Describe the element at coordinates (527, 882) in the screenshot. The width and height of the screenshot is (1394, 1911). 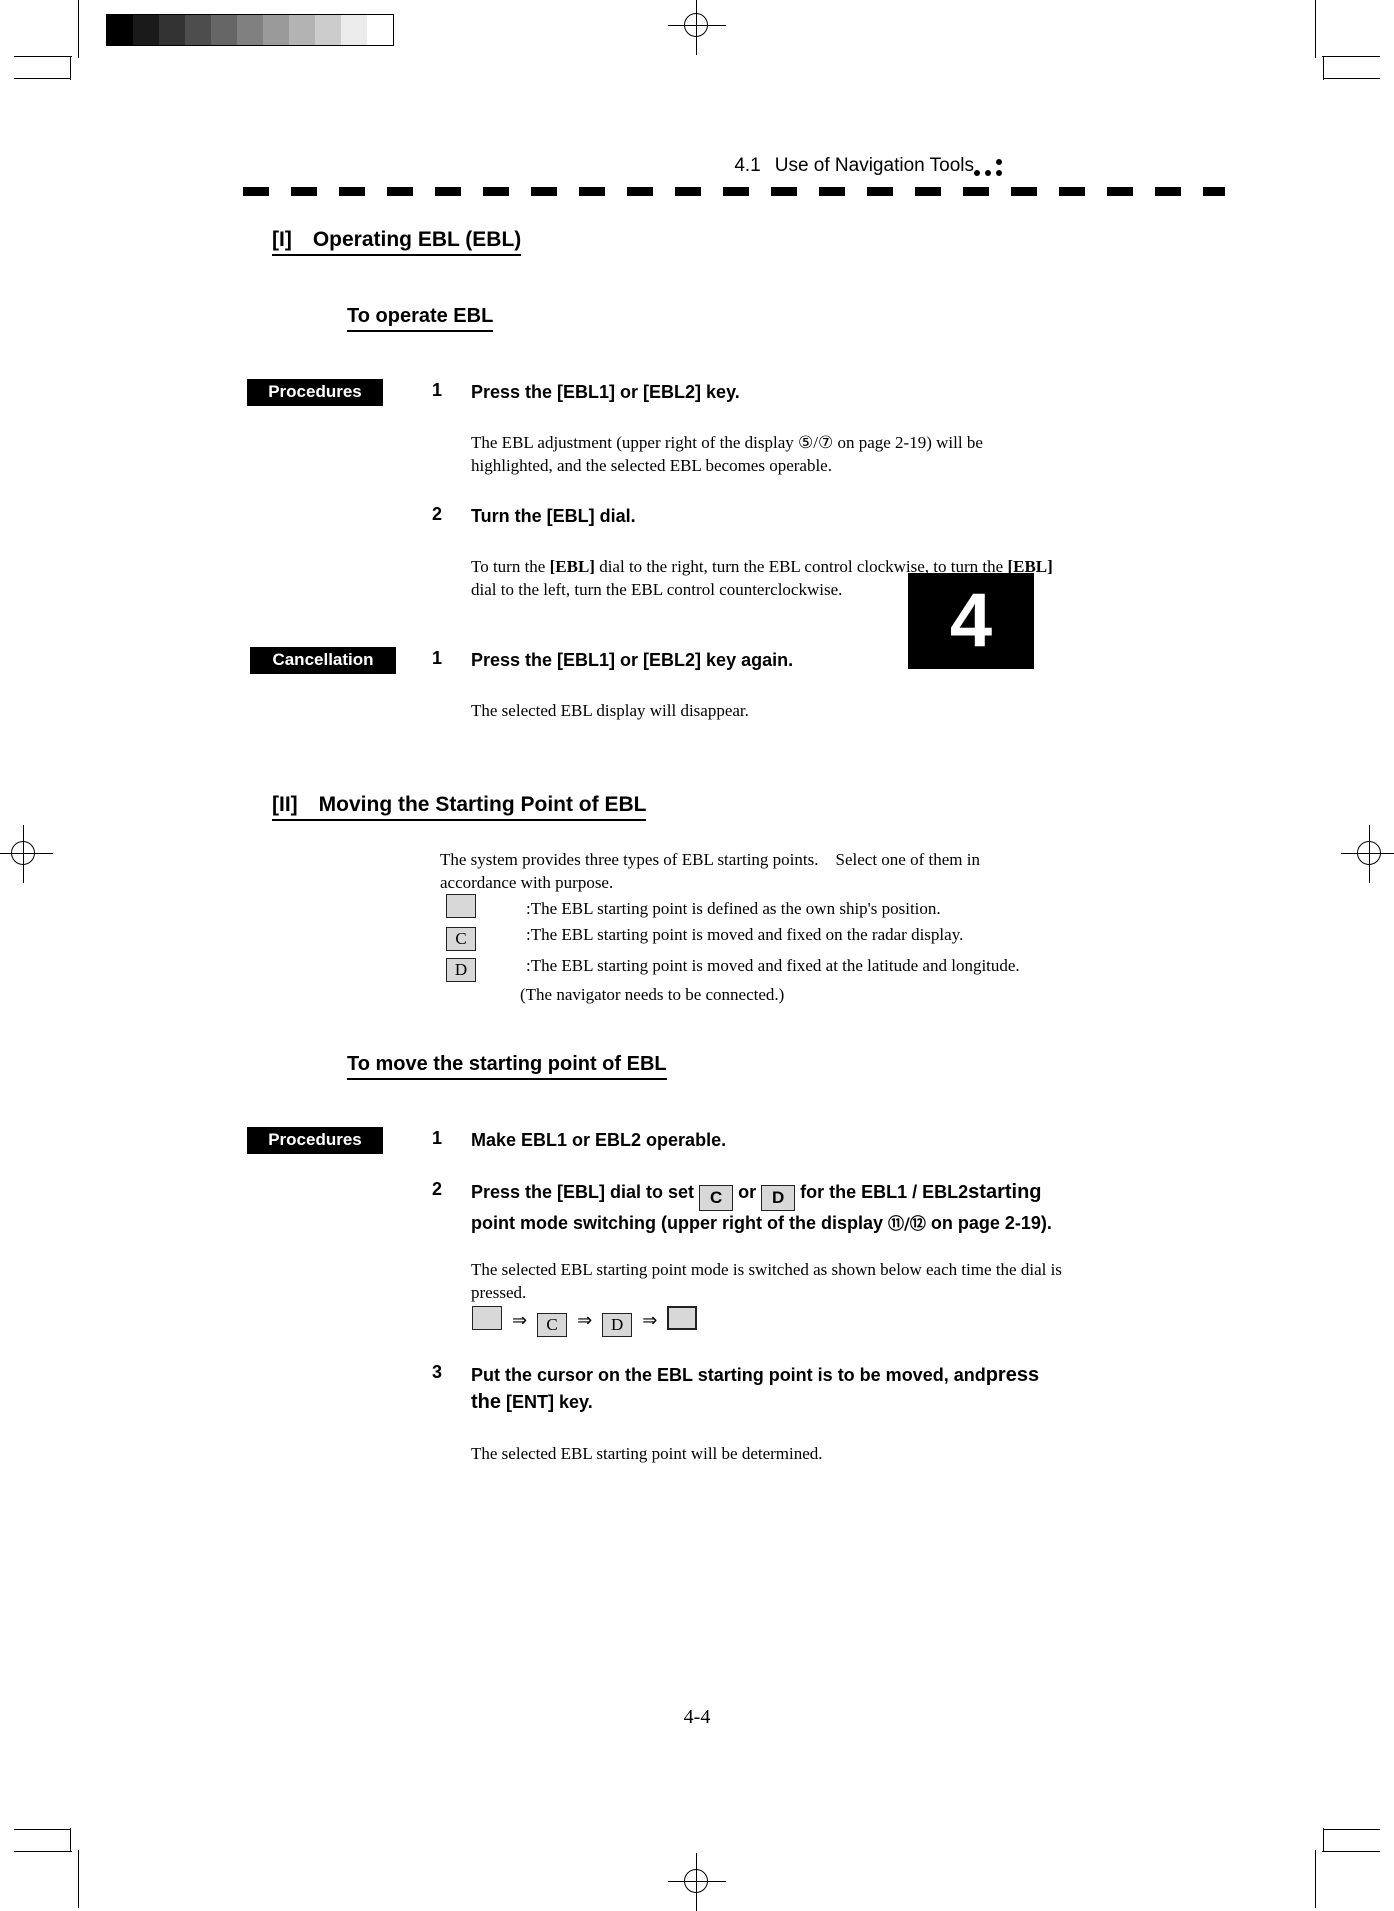
I see `intro-line: accordance with purpose.` at that location.